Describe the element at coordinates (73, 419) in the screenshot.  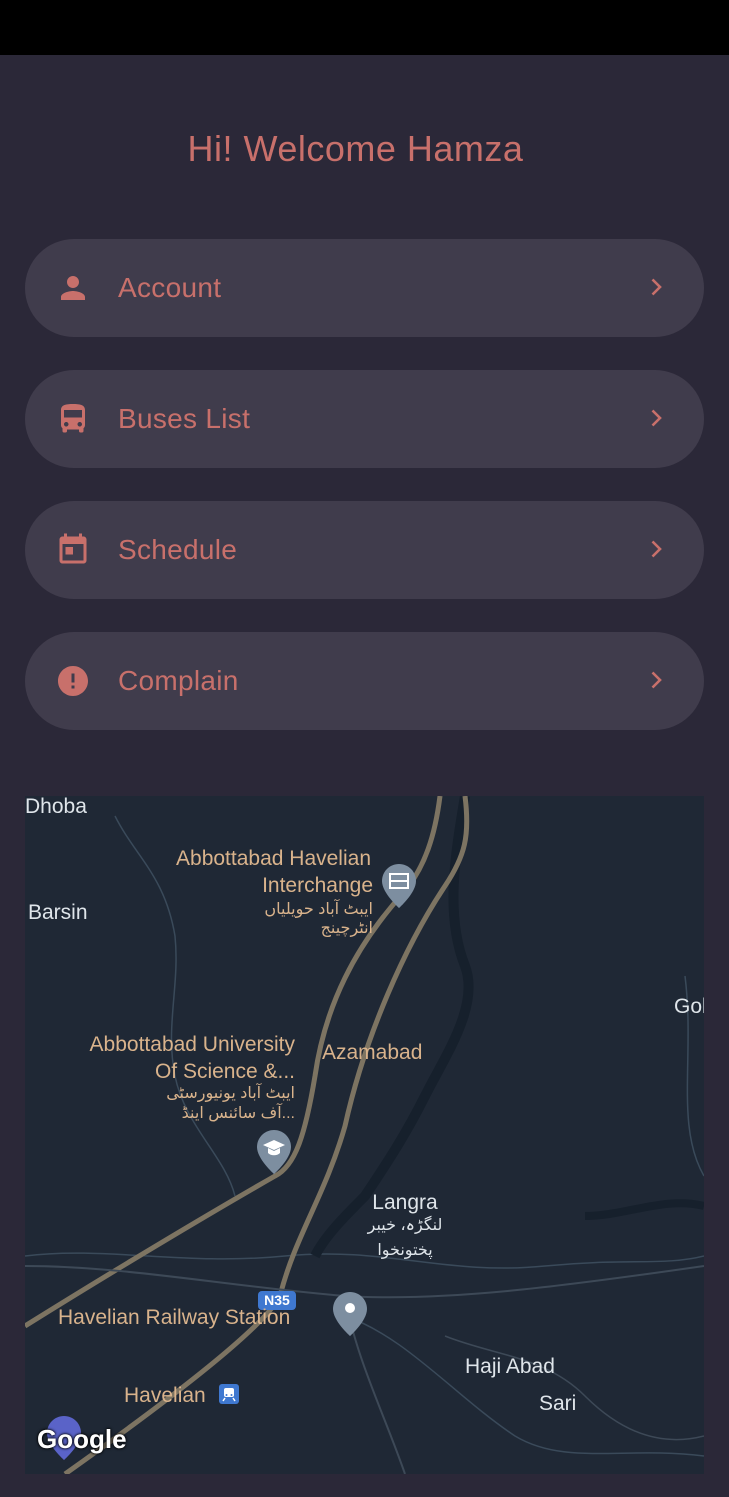
I see `bus-icon` at that location.